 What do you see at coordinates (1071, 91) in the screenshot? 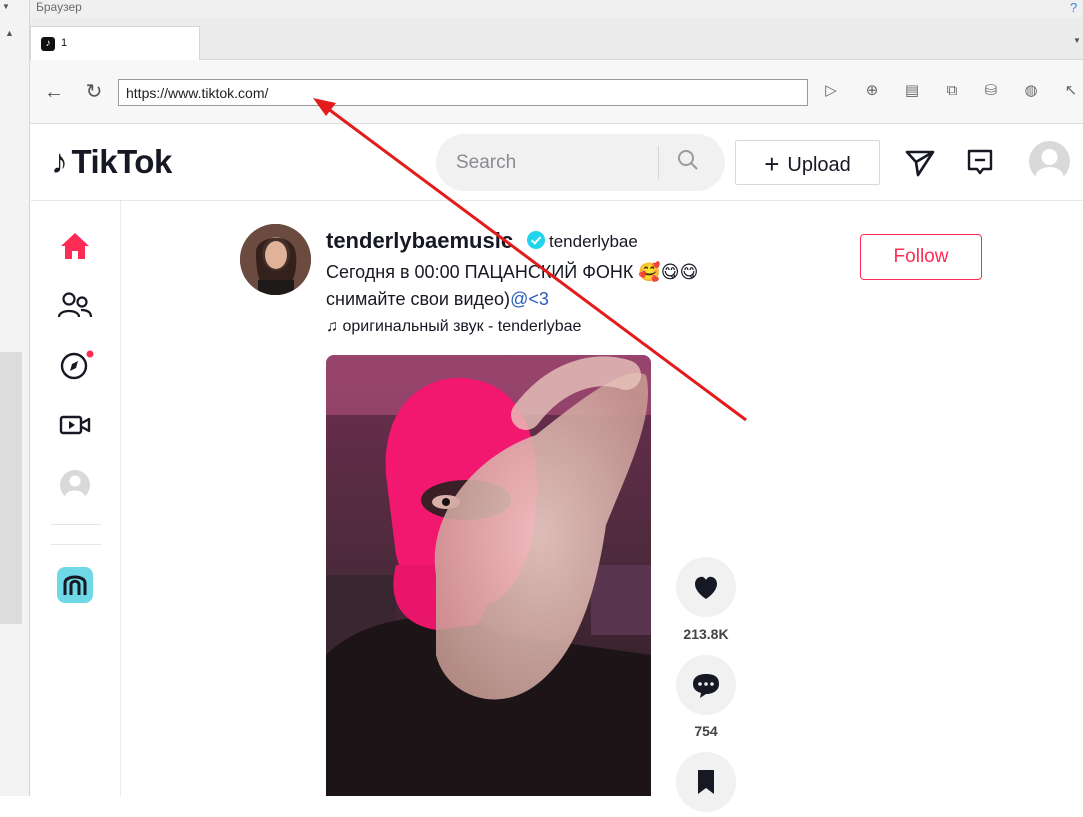
I see `cursor-icon: ↖` at bounding box center [1071, 91].